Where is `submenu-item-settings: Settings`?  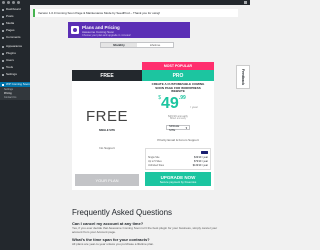 submenu-item-settings: Settings is located at coordinates (8, 89).